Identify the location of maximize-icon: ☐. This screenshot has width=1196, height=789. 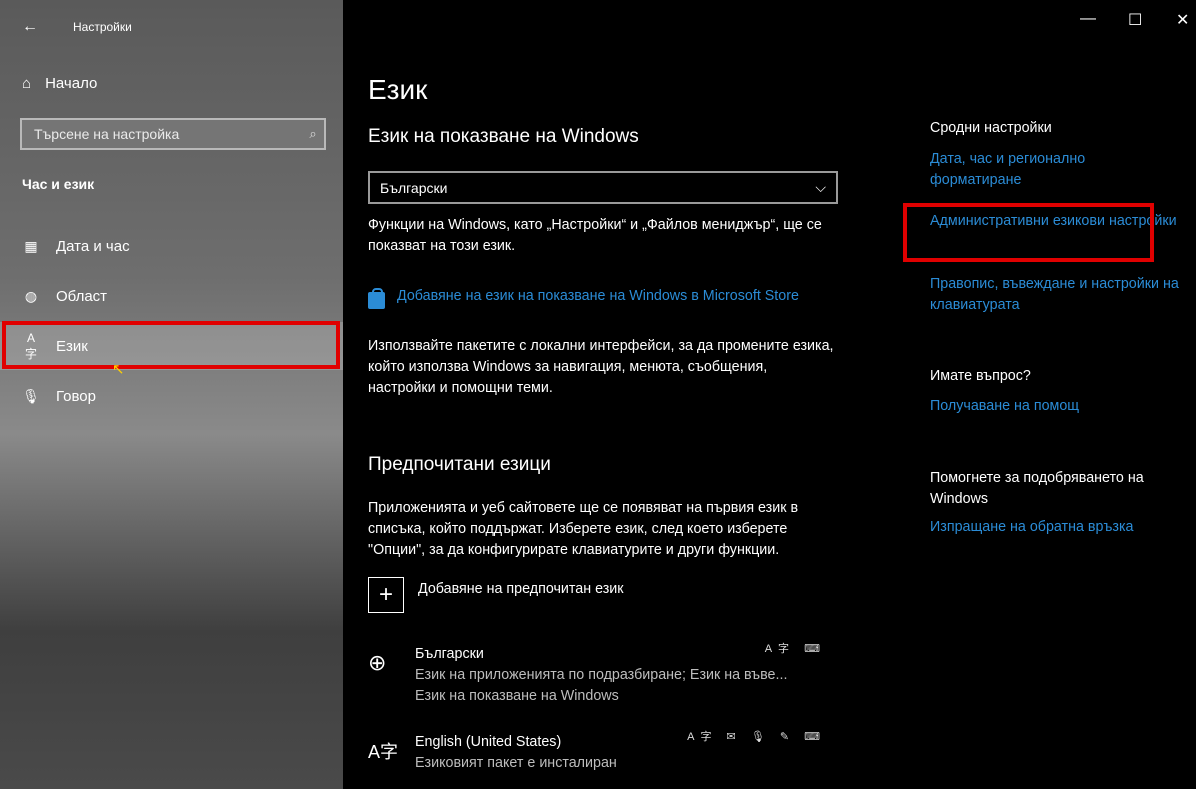
(1135, 20).